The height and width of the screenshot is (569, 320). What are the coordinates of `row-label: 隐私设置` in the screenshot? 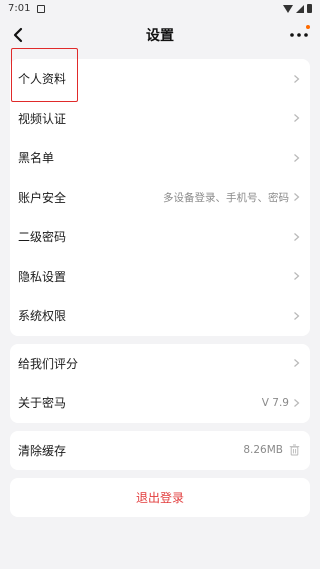 It's located at (42, 276).